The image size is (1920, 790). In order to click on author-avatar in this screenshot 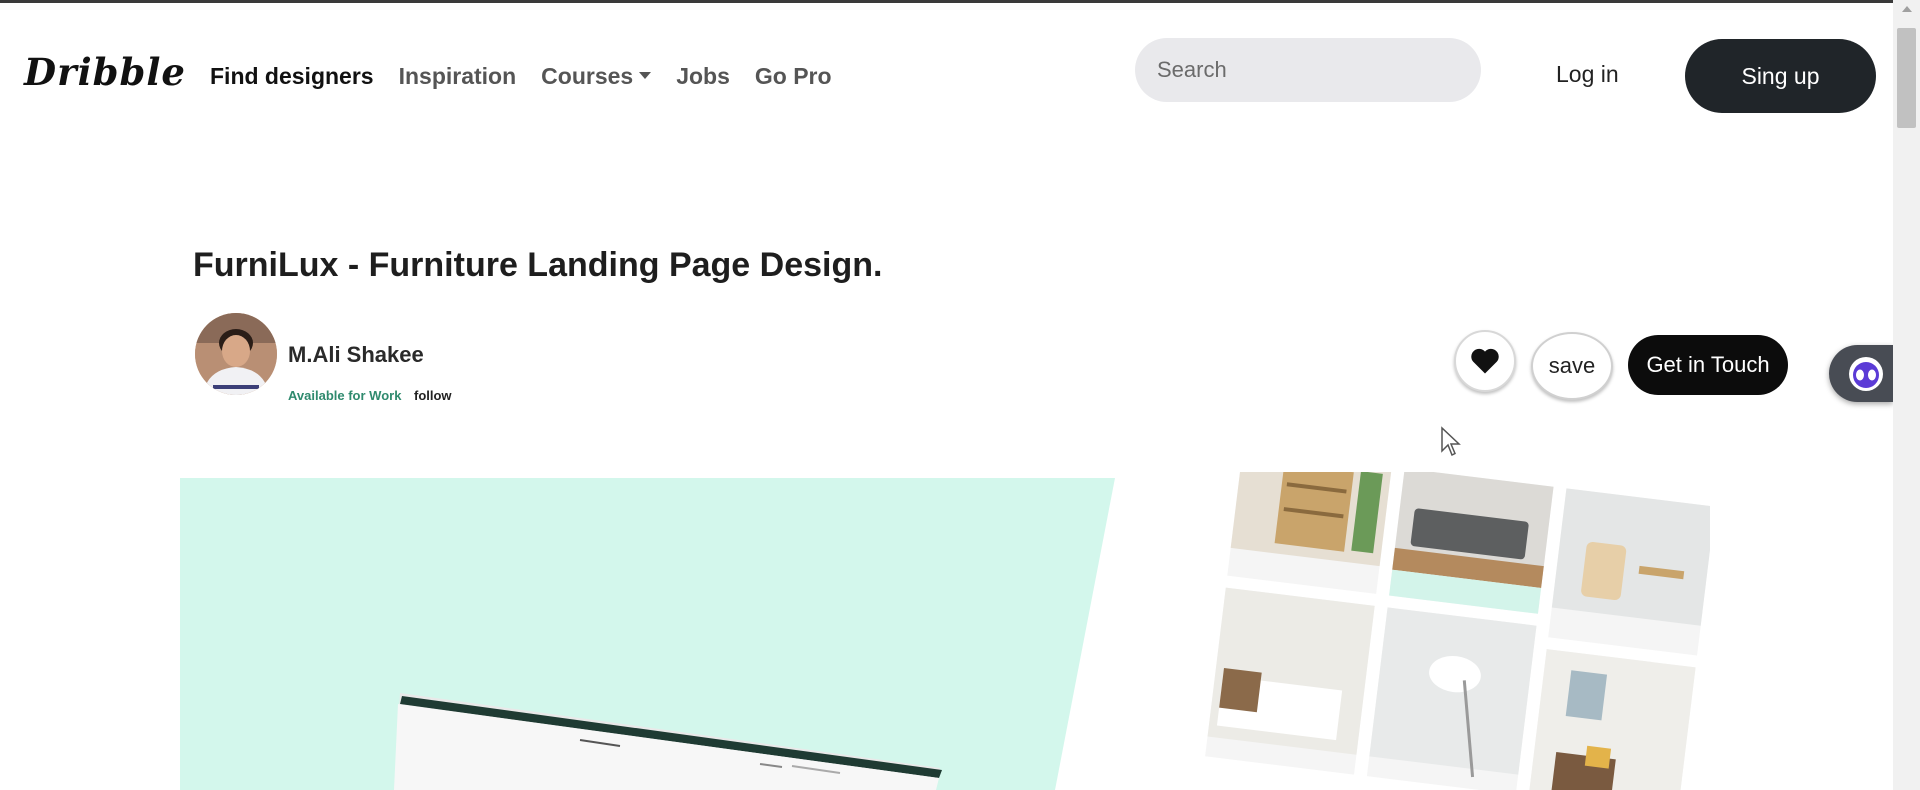, I will do `click(236, 354)`.